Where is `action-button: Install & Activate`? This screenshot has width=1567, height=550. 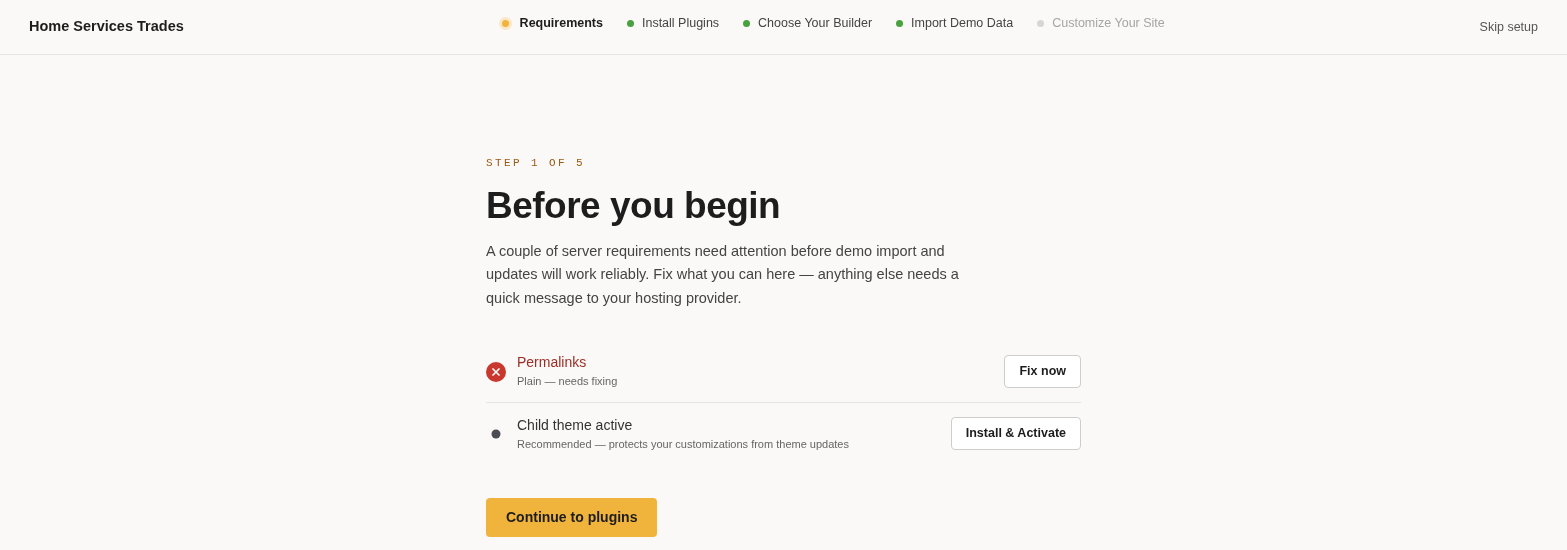
action-button: Install & Activate is located at coordinates (1015, 433).